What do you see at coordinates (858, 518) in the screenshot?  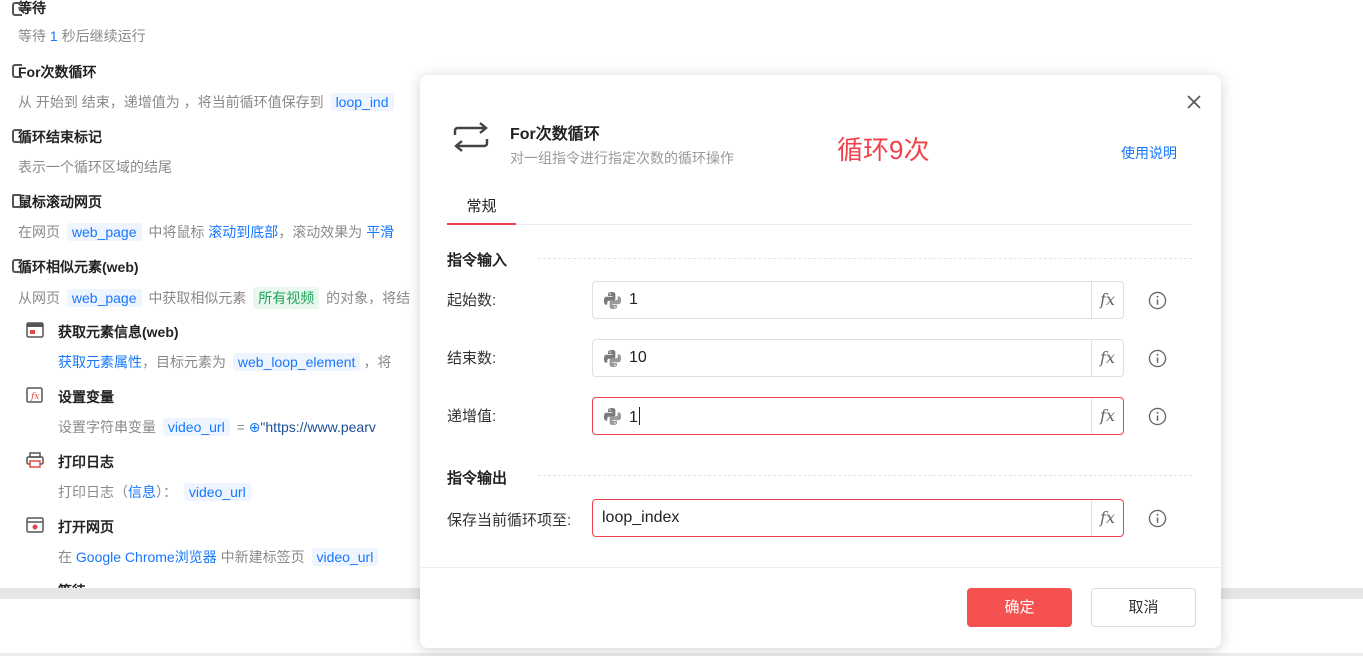 I see `save-variable-input: loop_index fx` at bounding box center [858, 518].